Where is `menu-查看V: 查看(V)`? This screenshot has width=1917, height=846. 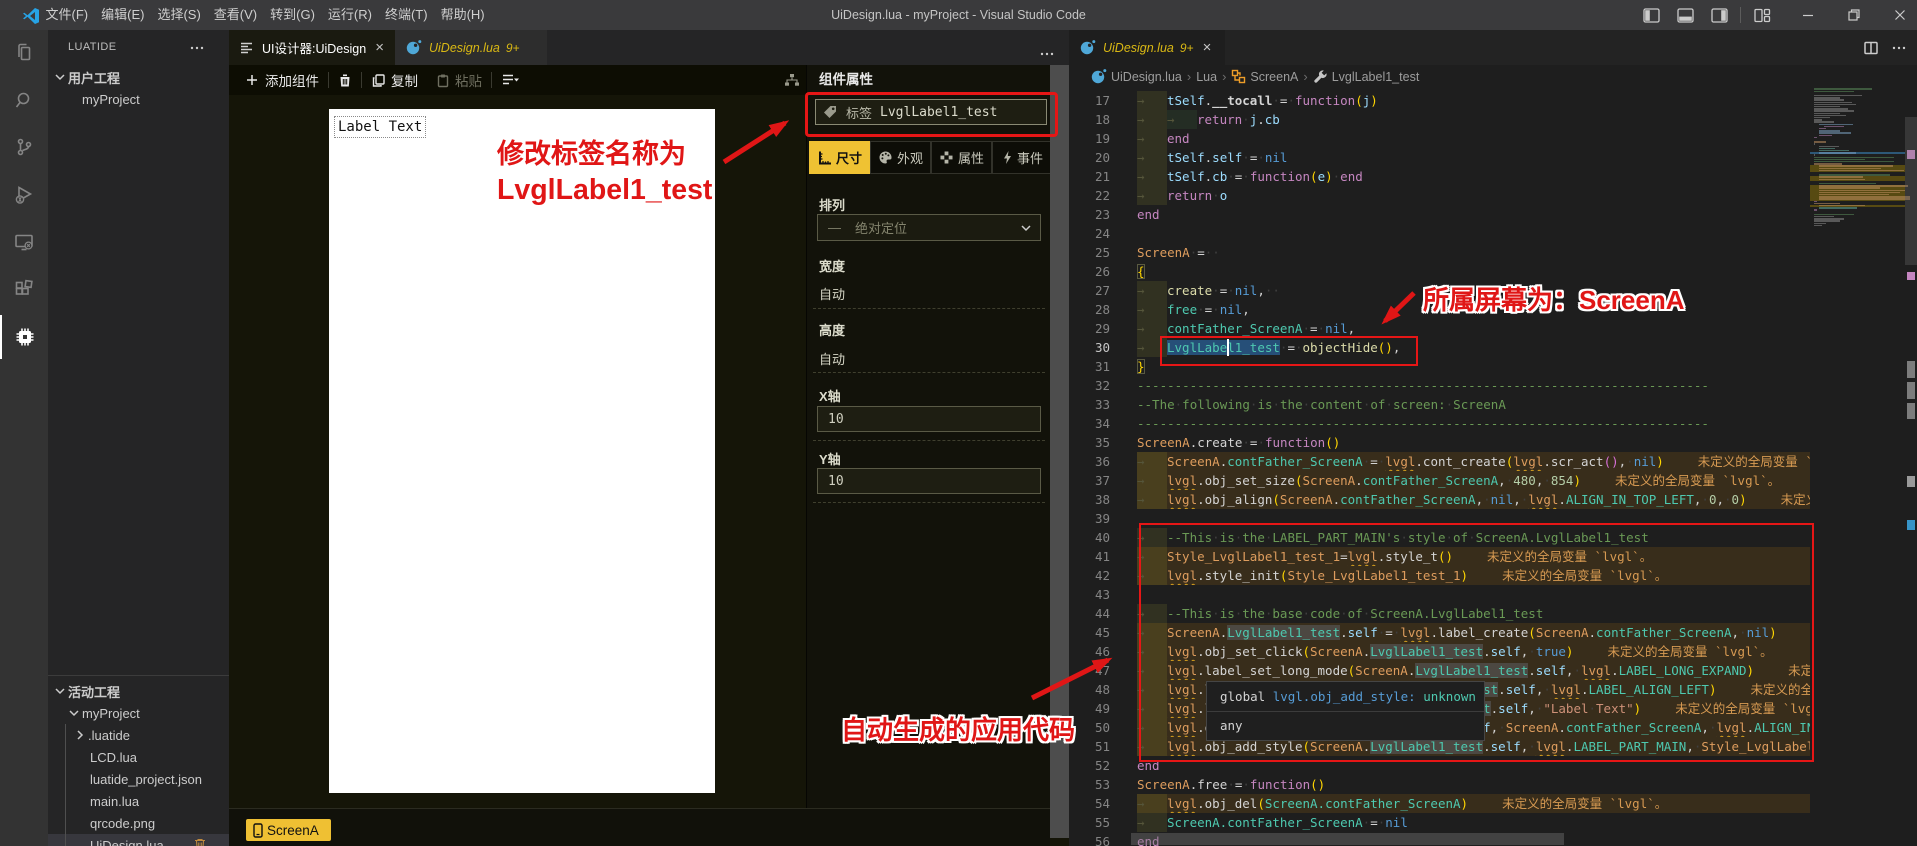 menu-查看V: 查看(V) is located at coordinates (235, 15).